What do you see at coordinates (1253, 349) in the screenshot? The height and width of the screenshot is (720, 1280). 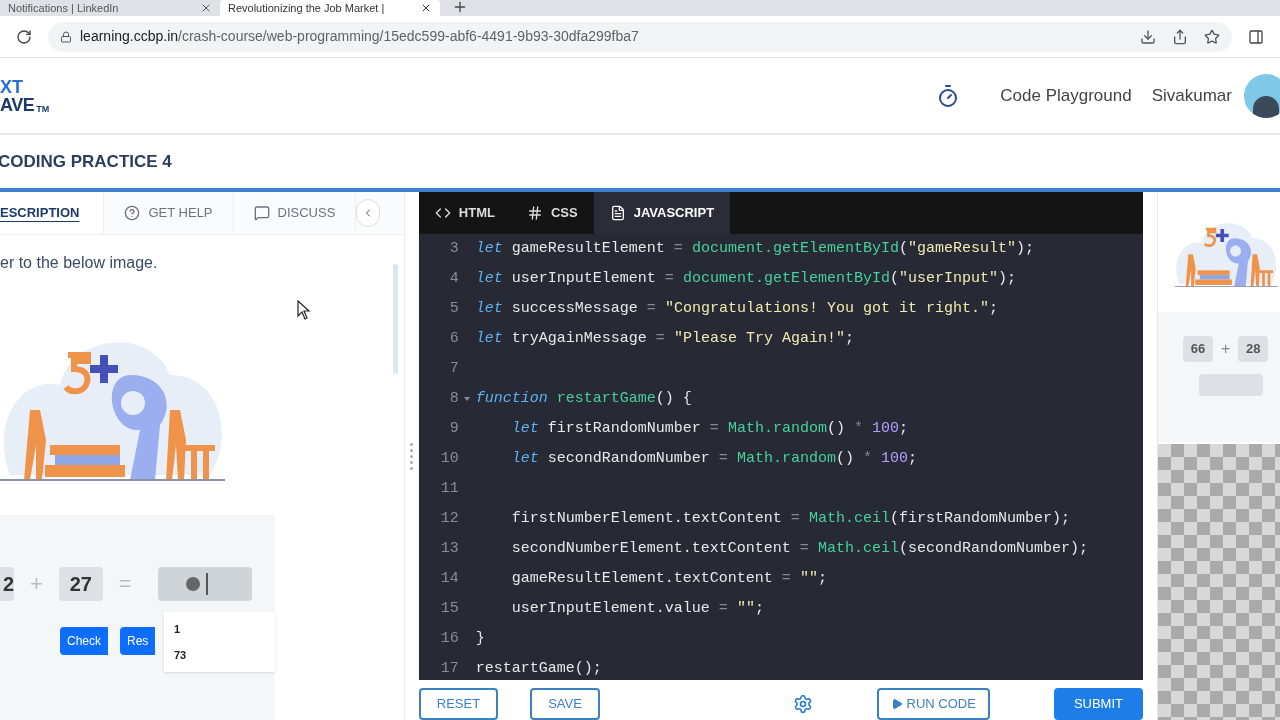 I see `number-box: 28` at bounding box center [1253, 349].